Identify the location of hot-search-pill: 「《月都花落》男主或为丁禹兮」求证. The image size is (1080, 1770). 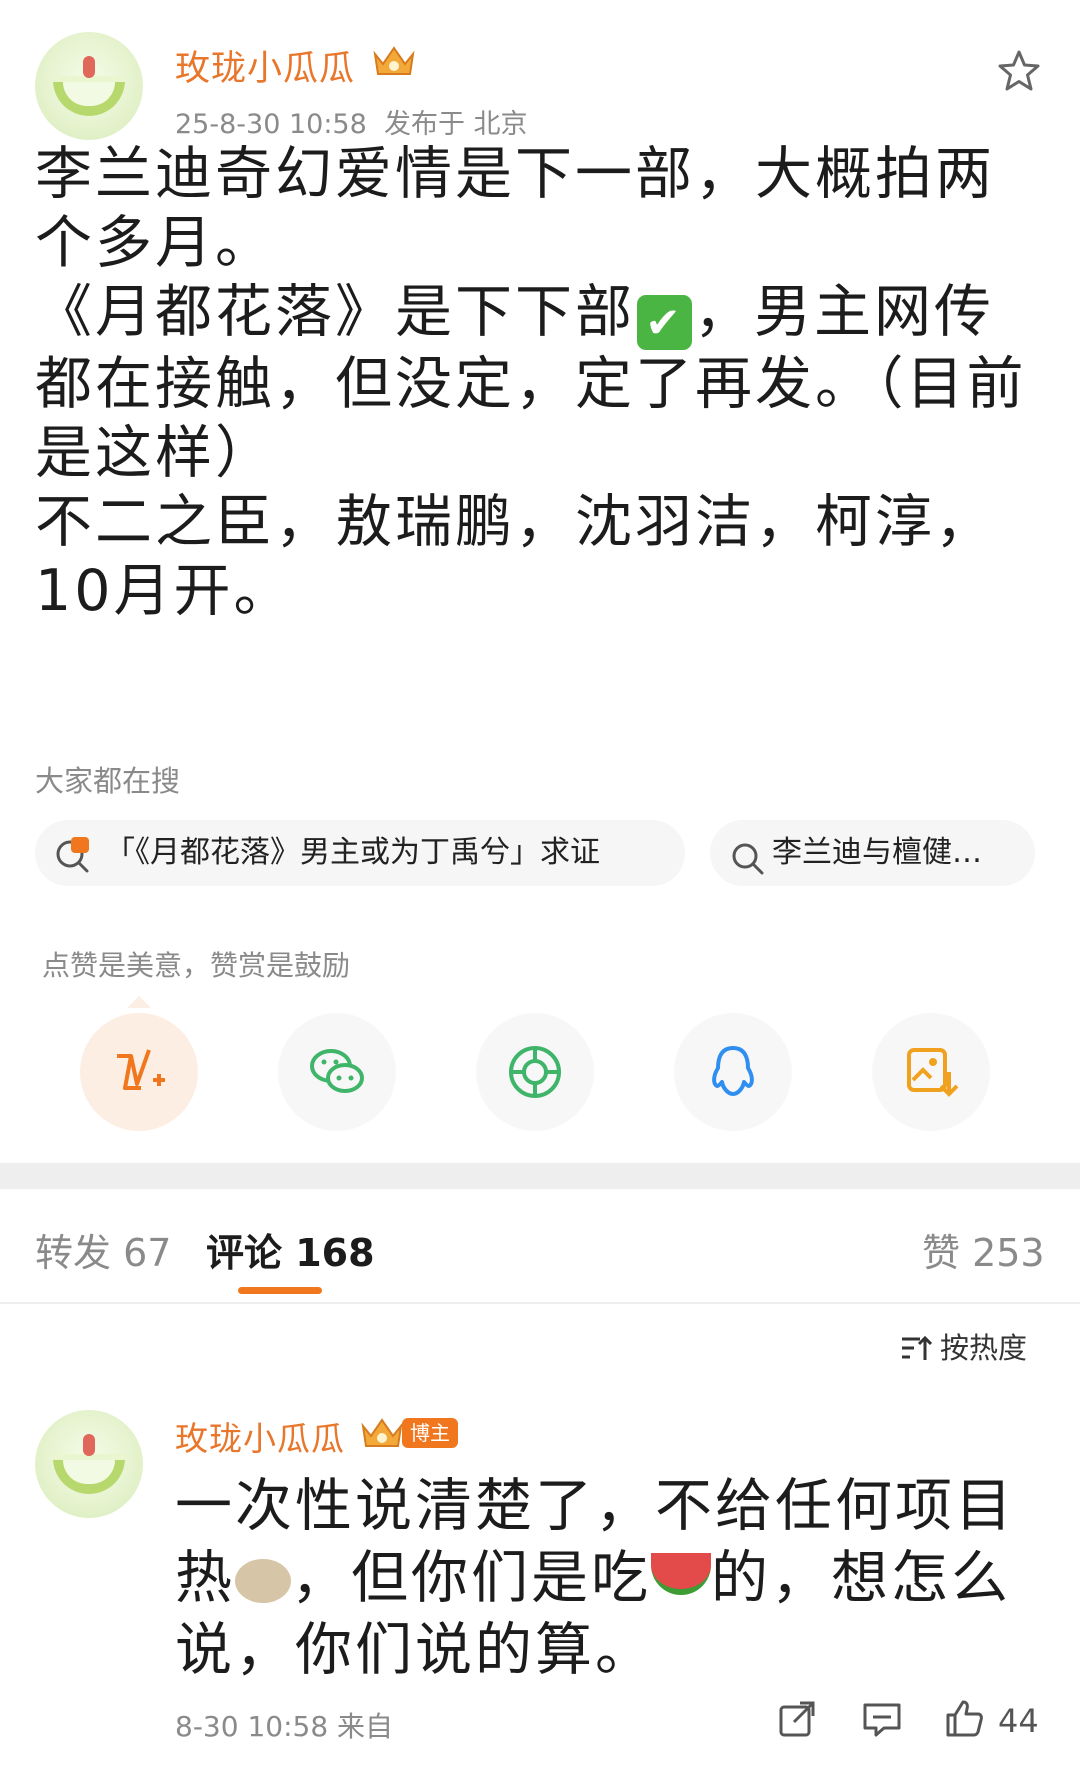
(360, 853).